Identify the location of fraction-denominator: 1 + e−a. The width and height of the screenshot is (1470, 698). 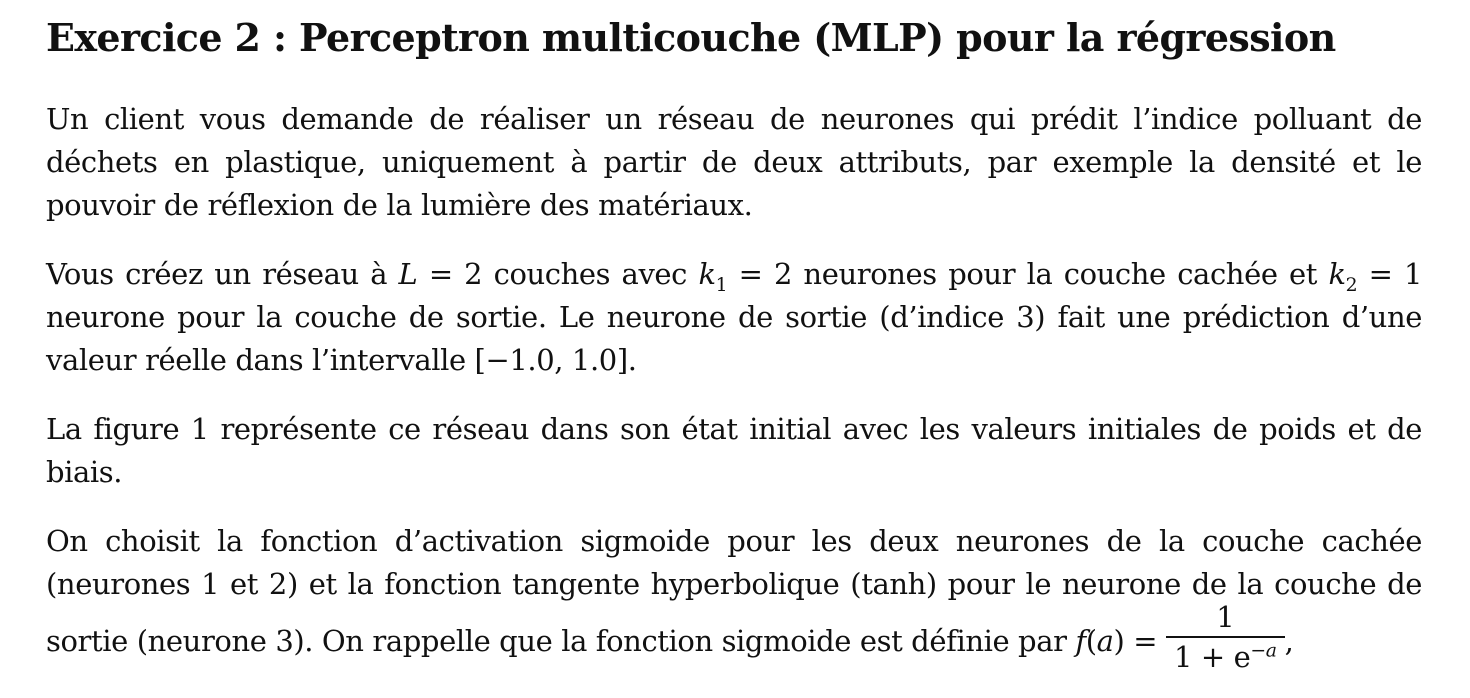
(1225, 656).